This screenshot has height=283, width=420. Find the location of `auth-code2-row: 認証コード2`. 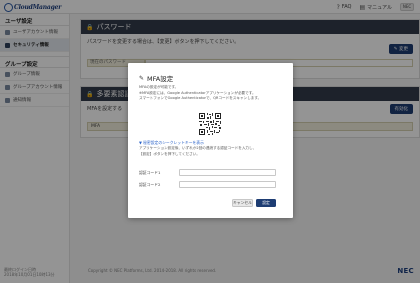

auth-code2-row: 認証コード2 is located at coordinates (207, 184).